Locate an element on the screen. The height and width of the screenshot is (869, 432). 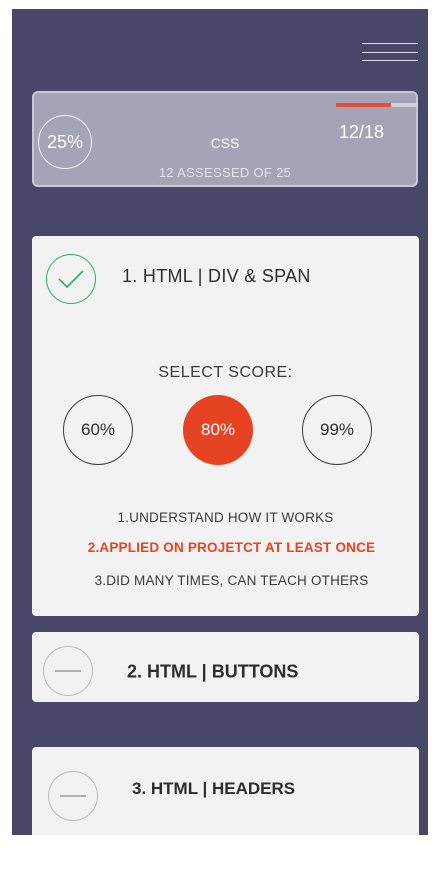
score-option-label: 60% is located at coordinates (98, 429).